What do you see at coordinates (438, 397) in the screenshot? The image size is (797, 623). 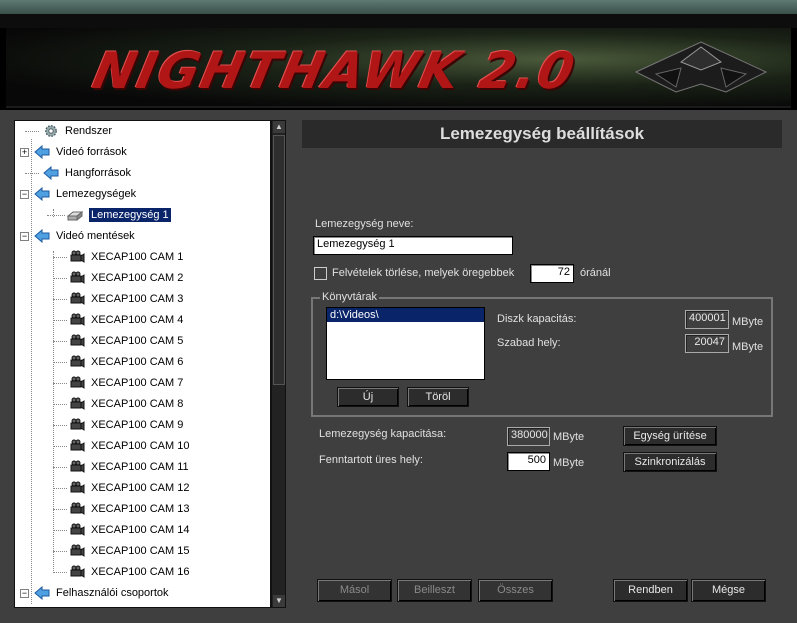 I see `delete-directory-button: Töröl` at bounding box center [438, 397].